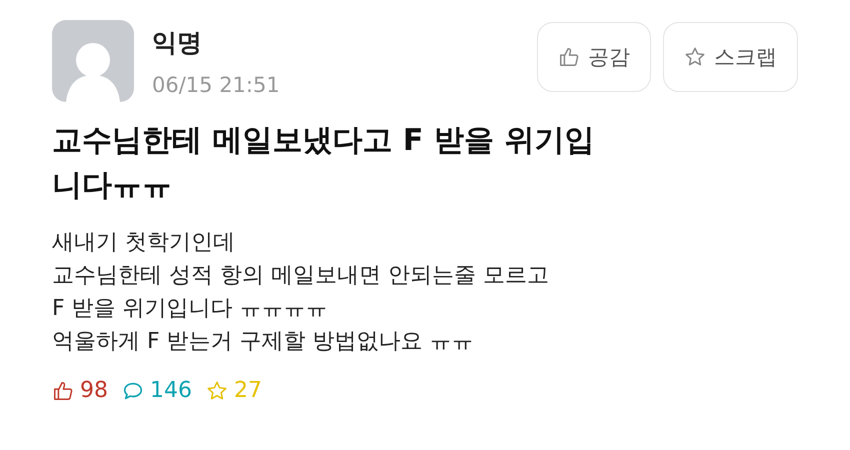 Image resolution: width=850 pixels, height=450 pixels. I want to click on body-line: 교수님한테 성적 항의 메일보내면 안되는줄 모르고, so click(301, 276).